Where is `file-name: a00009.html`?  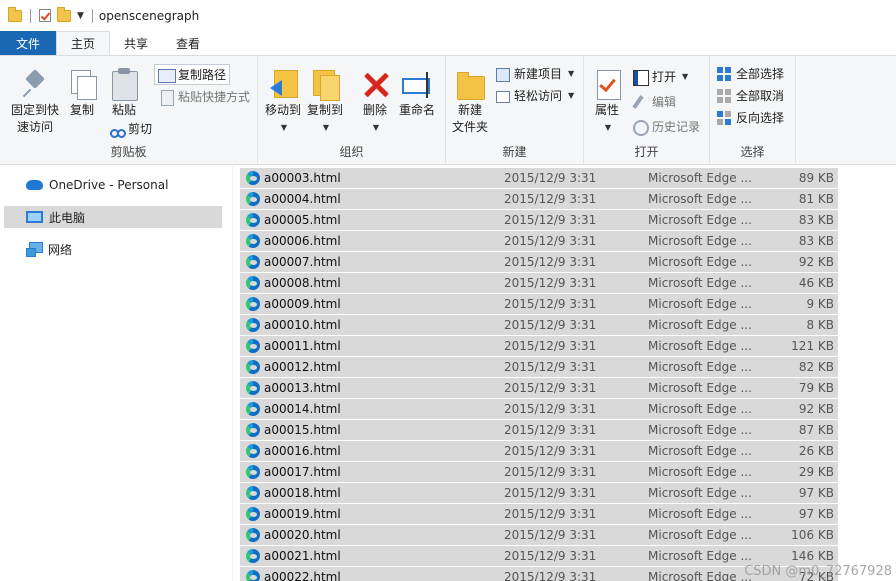
file-name: a00009.html is located at coordinates (302, 304).